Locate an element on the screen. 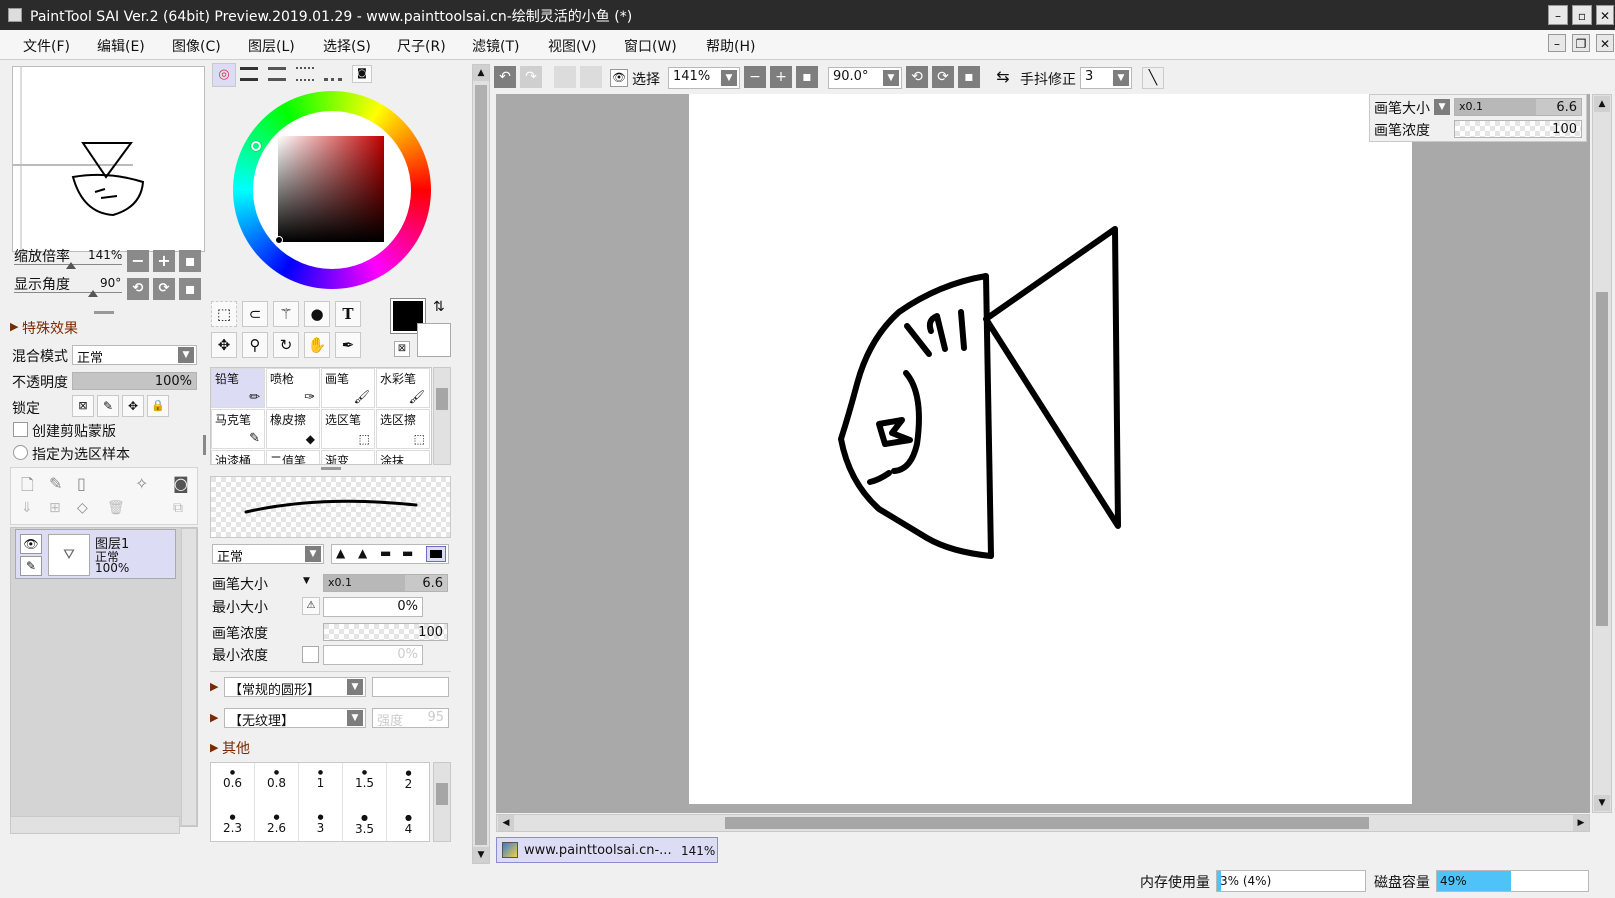 Image resolution: width=1615 pixels, height=898 pixels. eyedropper-icon: ✒ is located at coordinates (348, 345).